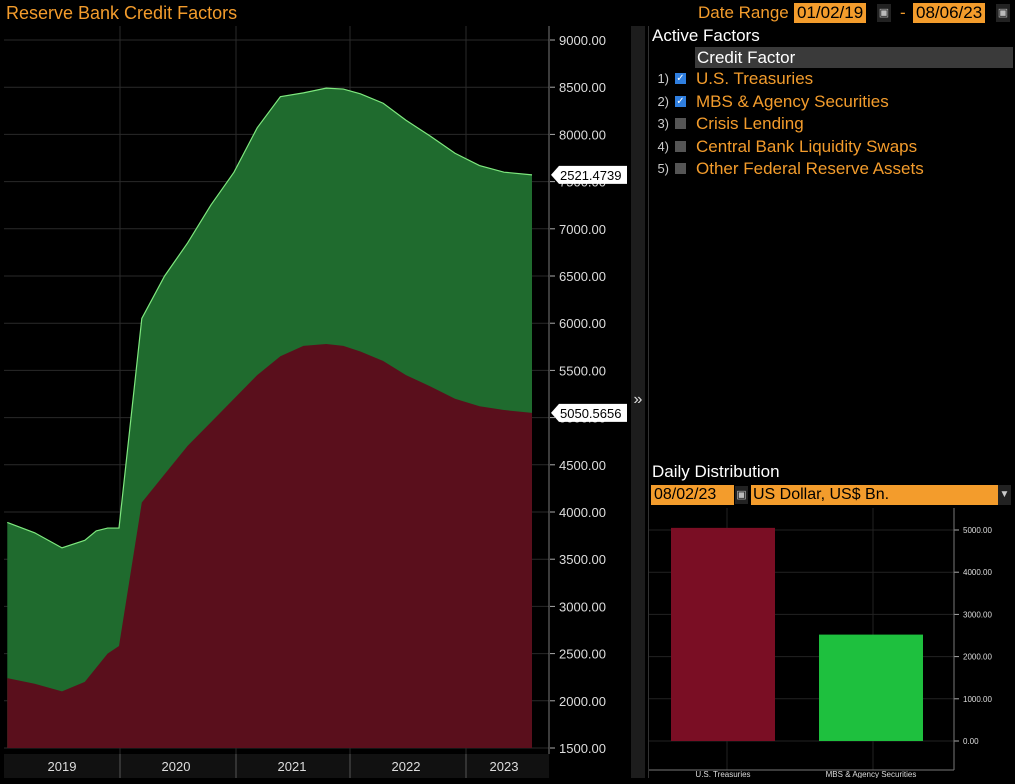  What do you see at coordinates (977, 572) in the screenshot?
I see `bar-y-tick-label: 4000.00` at bounding box center [977, 572].